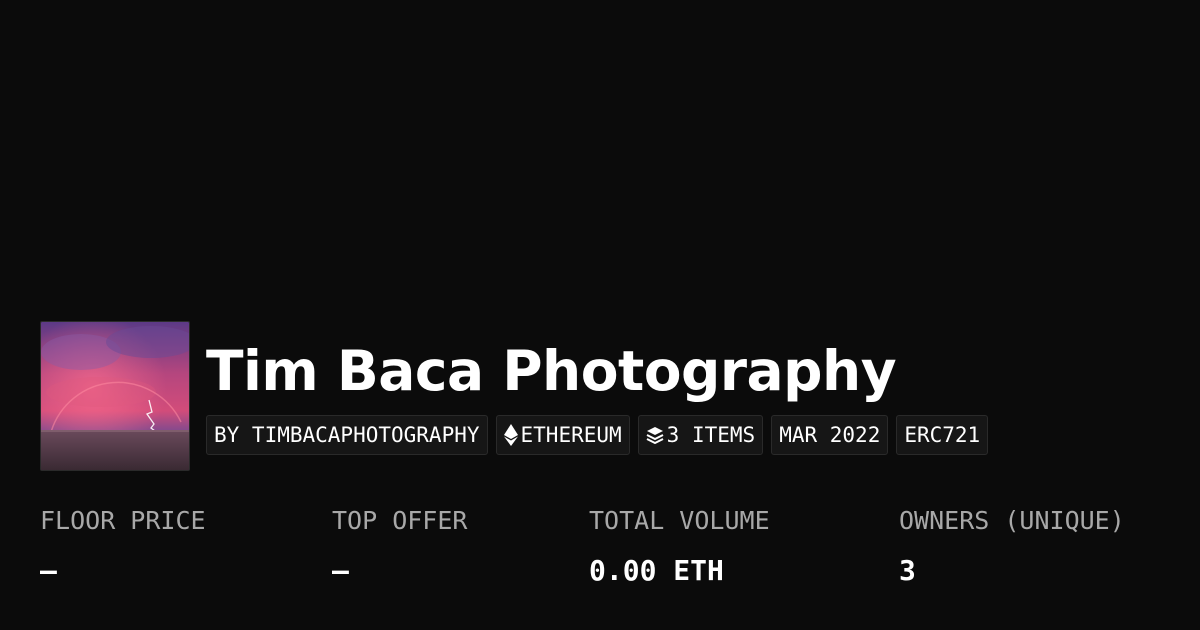  I want to click on standard-tag: ERC721, so click(942, 435).